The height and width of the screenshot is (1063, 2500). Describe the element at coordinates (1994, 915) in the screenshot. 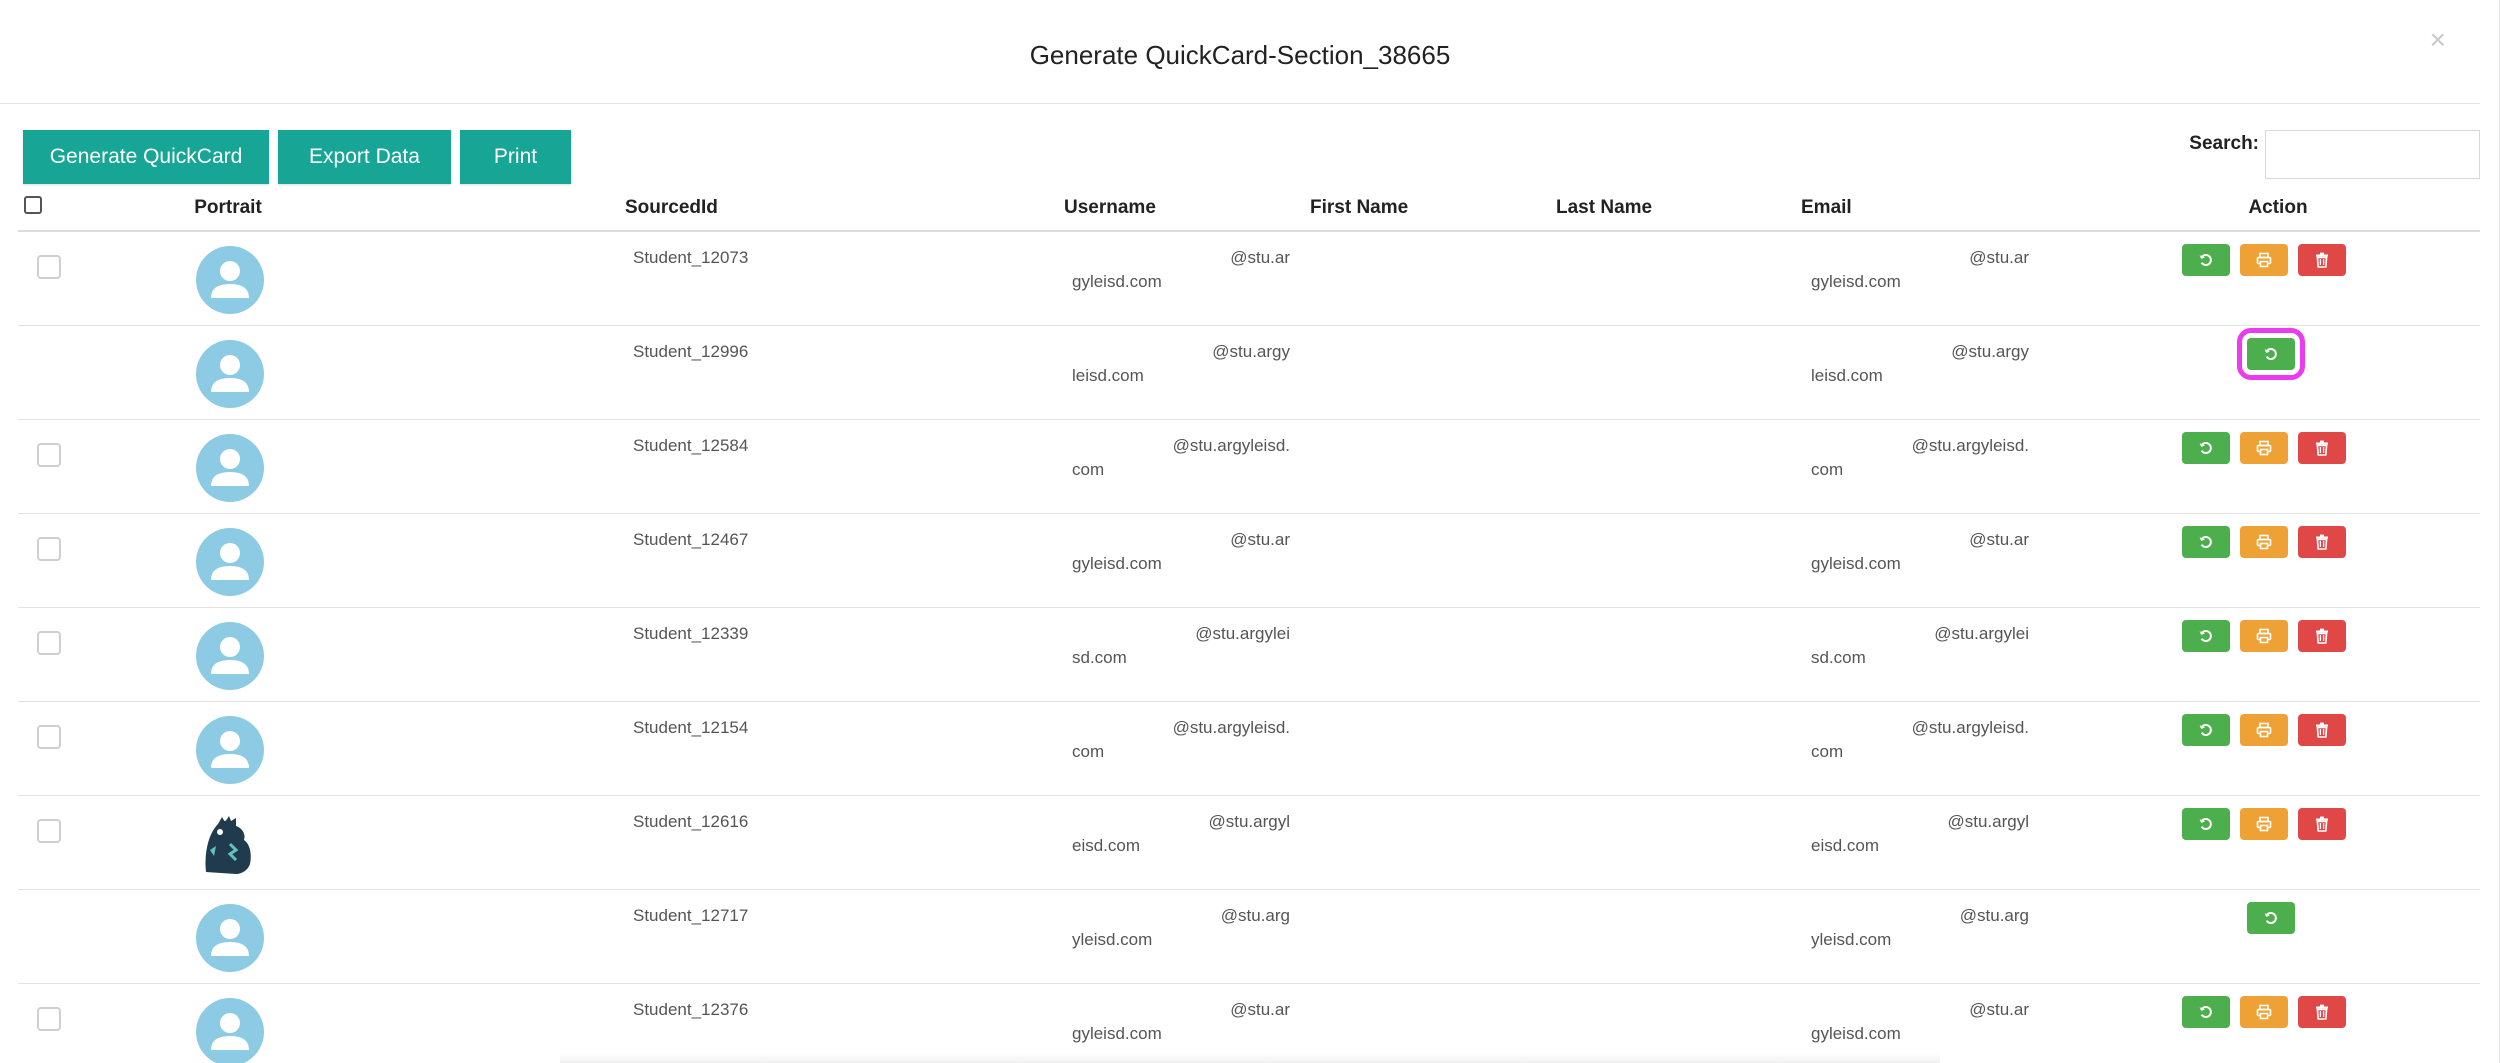

I see `email-line1: @stu.arg` at that location.